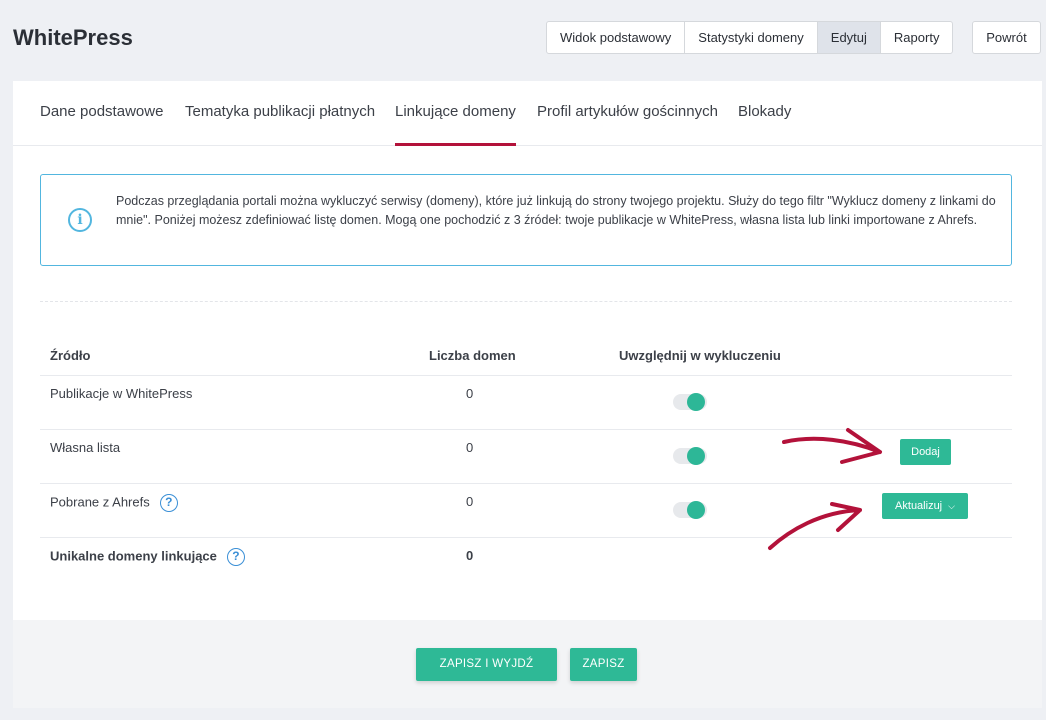 The height and width of the screenshot is (720, 1046). Describe the element at coordinates (472, 355) in the screenshot. I see `header-count: Liczba domen` at that location.